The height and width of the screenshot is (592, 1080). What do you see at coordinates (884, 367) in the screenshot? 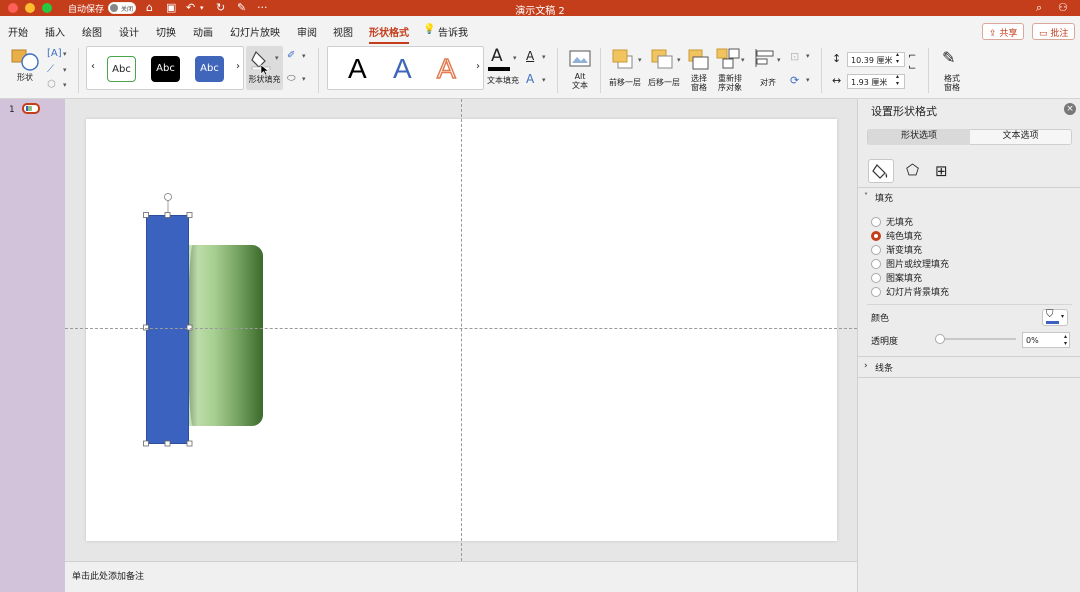
I see `line-section-header: 线条` at bounding box center [884, 367].